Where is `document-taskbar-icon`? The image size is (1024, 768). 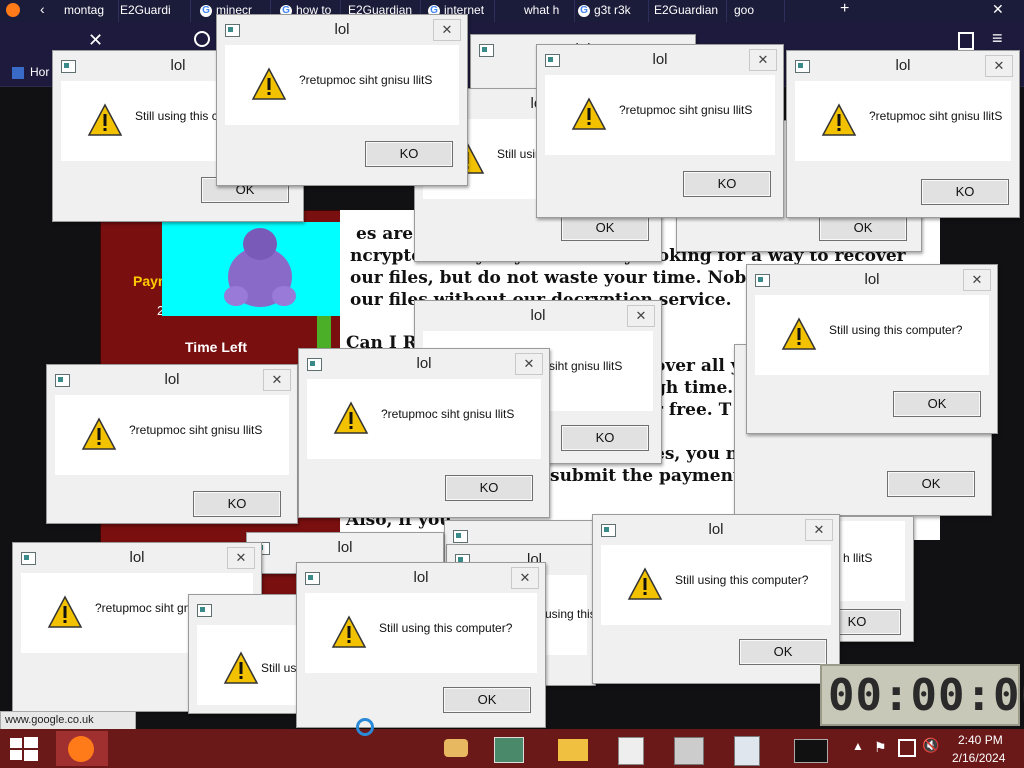
document-taskbar-icon is located at coordinates (508, 748).